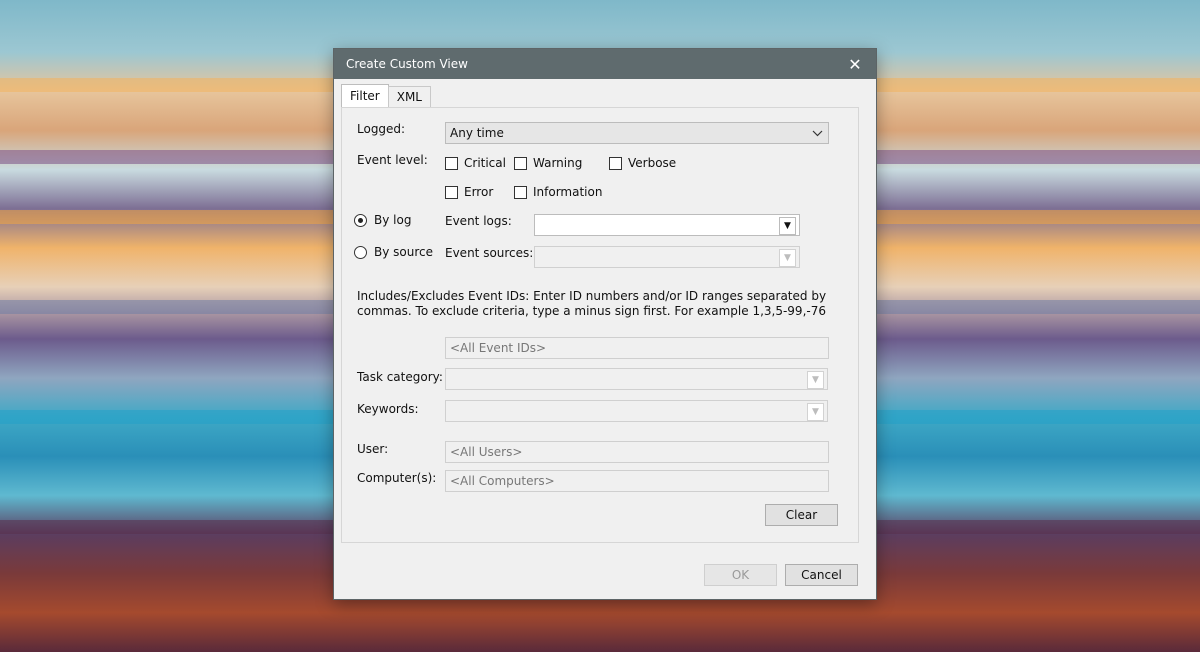 This screenshot has height=652, width=1200. I want to click on logged-dropdown: Any time, so click(637, 133).